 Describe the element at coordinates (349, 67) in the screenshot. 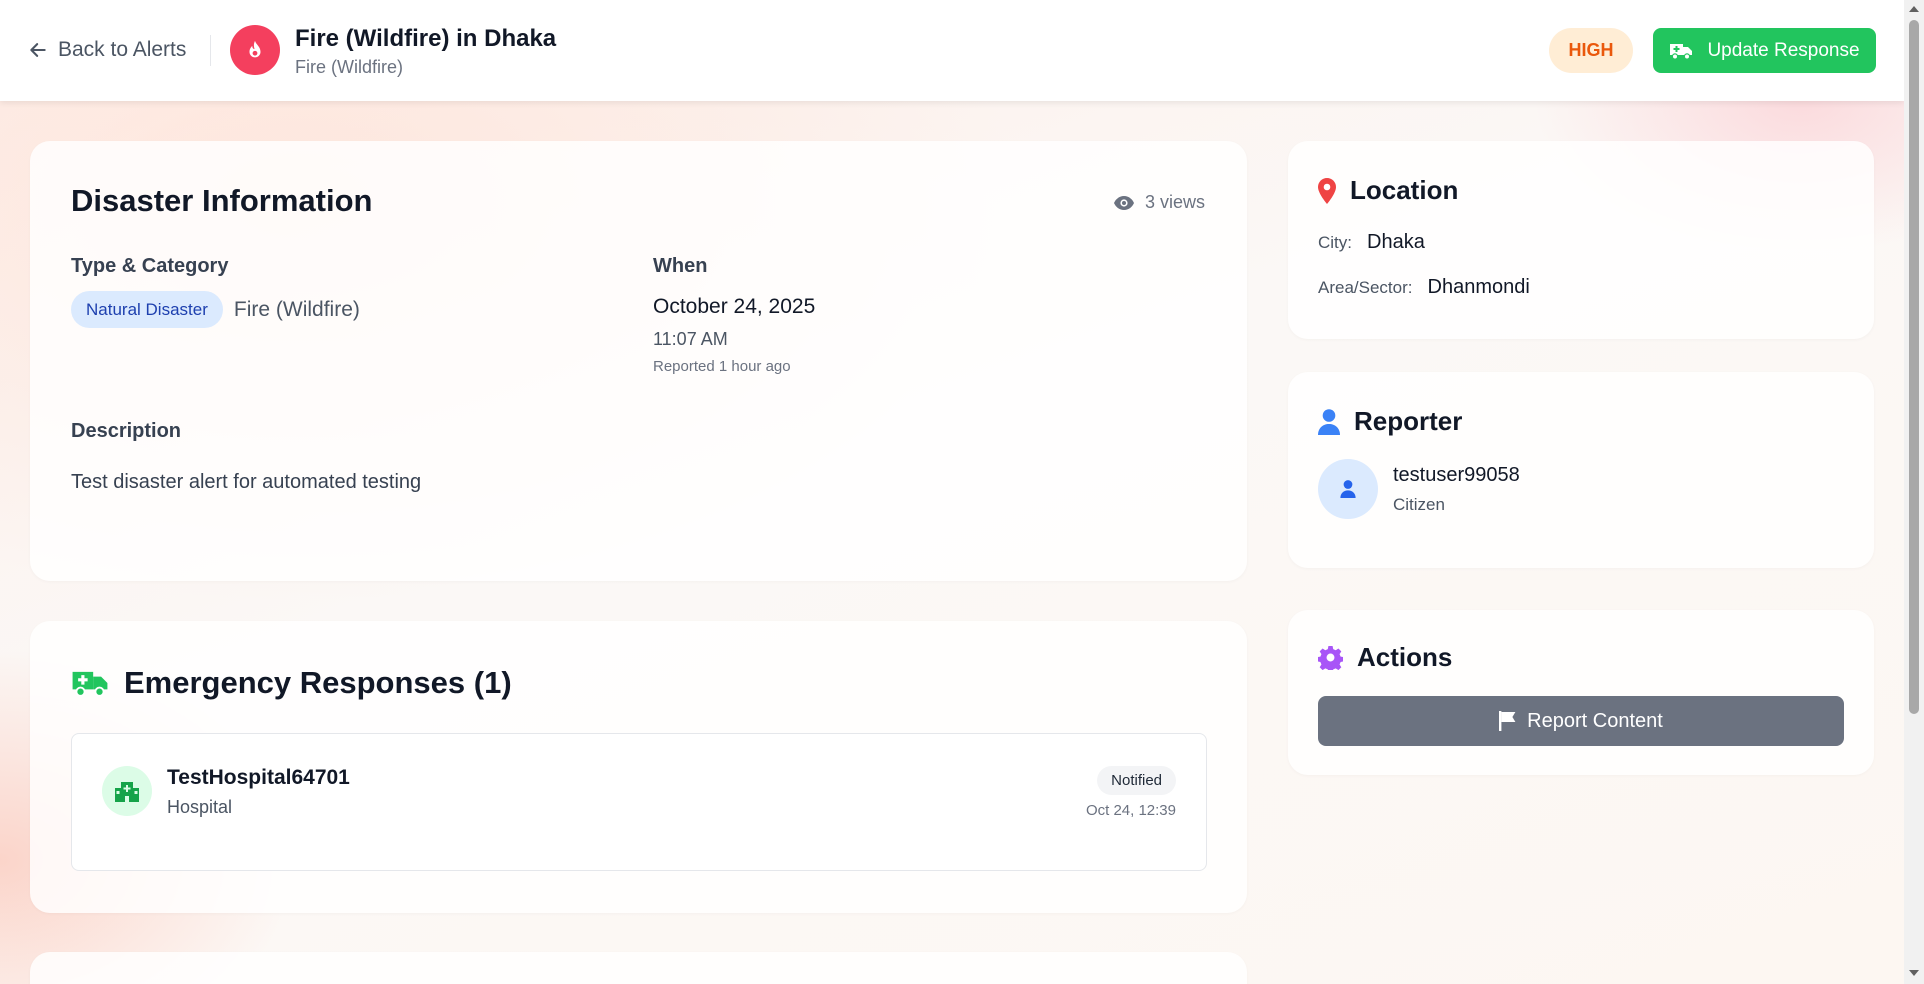

I see `page-subtitle: Fire (Wildfire)` at that location.